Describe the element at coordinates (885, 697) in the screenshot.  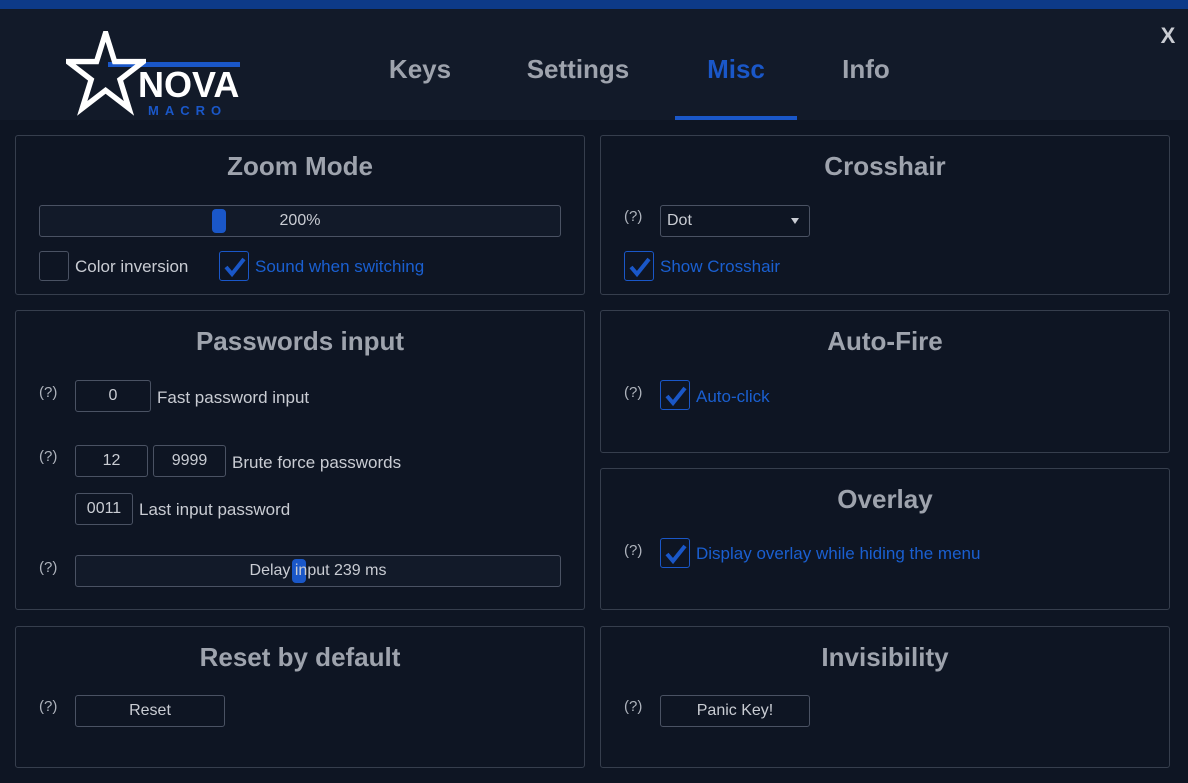
I see `invisibility-panel: Invisibility (?) Panic Key!` at that location.